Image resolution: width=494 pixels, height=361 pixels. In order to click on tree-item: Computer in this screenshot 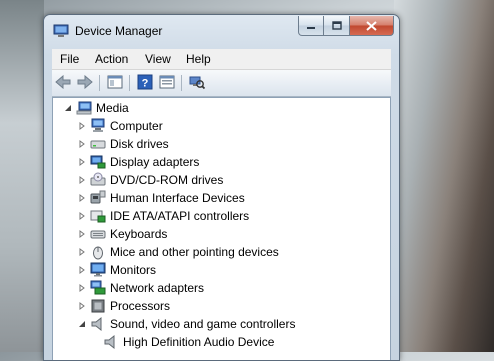, I will do `click(120, 126)`.